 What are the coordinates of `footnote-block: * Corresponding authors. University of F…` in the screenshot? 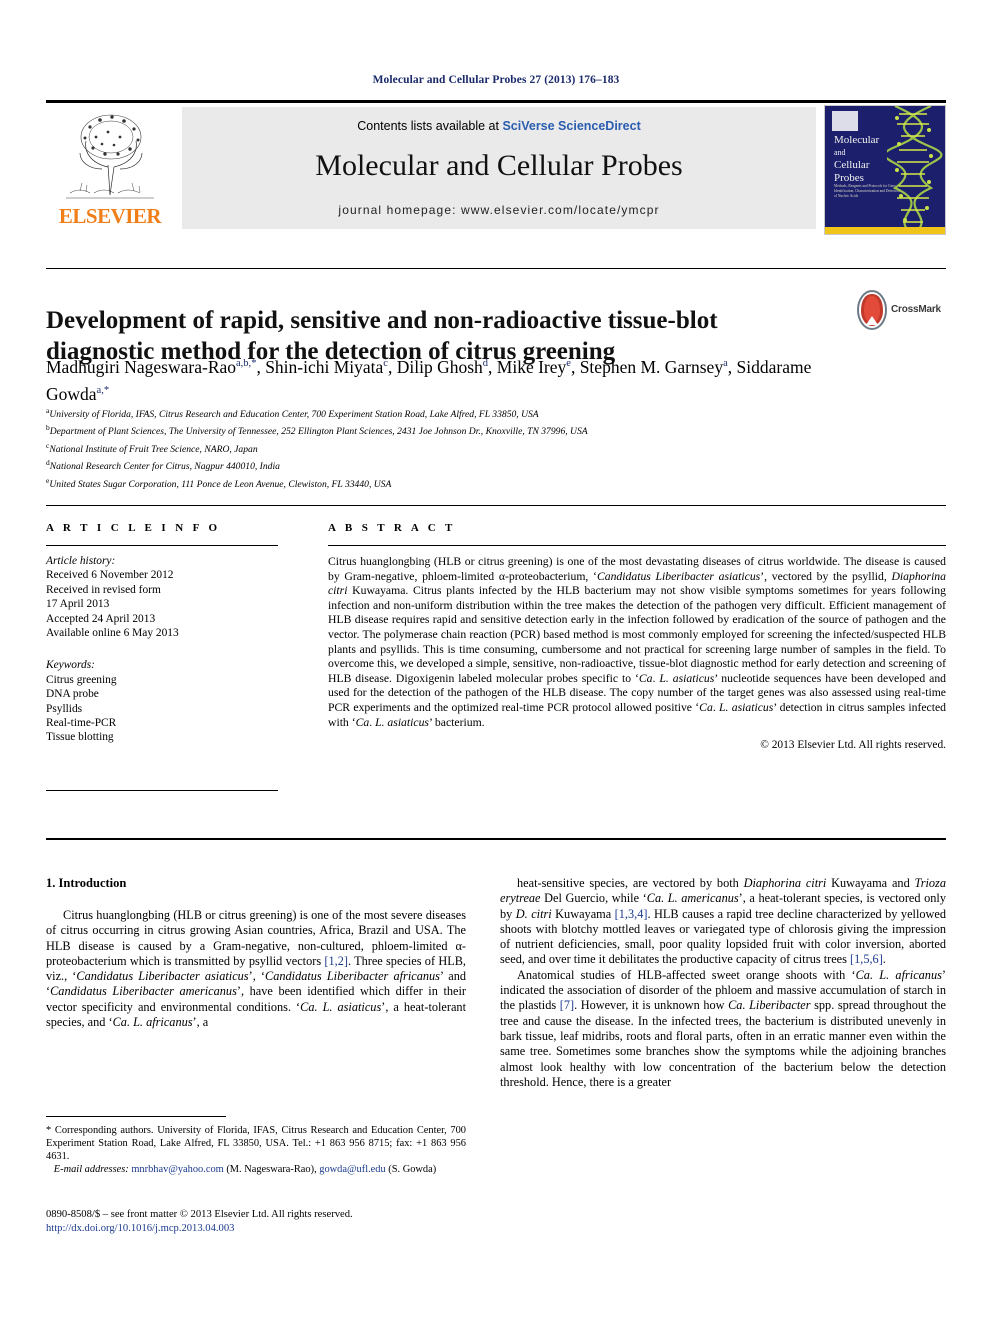 It's located at (256, 1150).